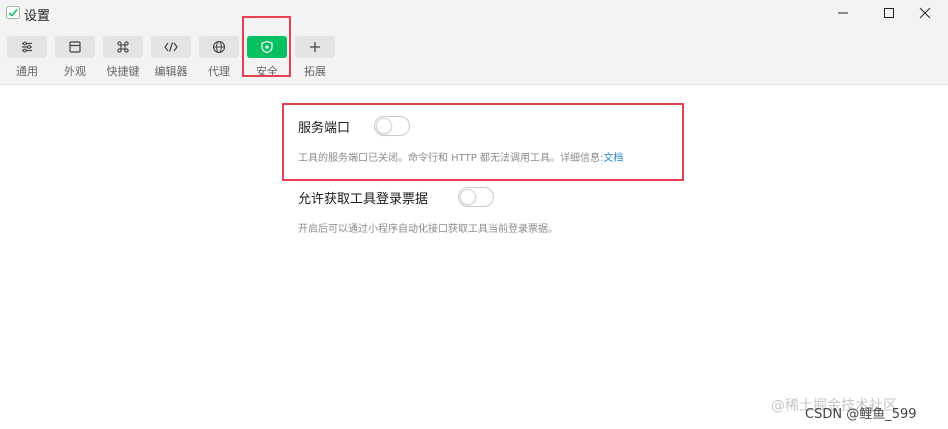  I want to click on login-ticket-desc: 开启后可以通过小程序自动化接口获取工具当前登录票据。, so click(428, 229).